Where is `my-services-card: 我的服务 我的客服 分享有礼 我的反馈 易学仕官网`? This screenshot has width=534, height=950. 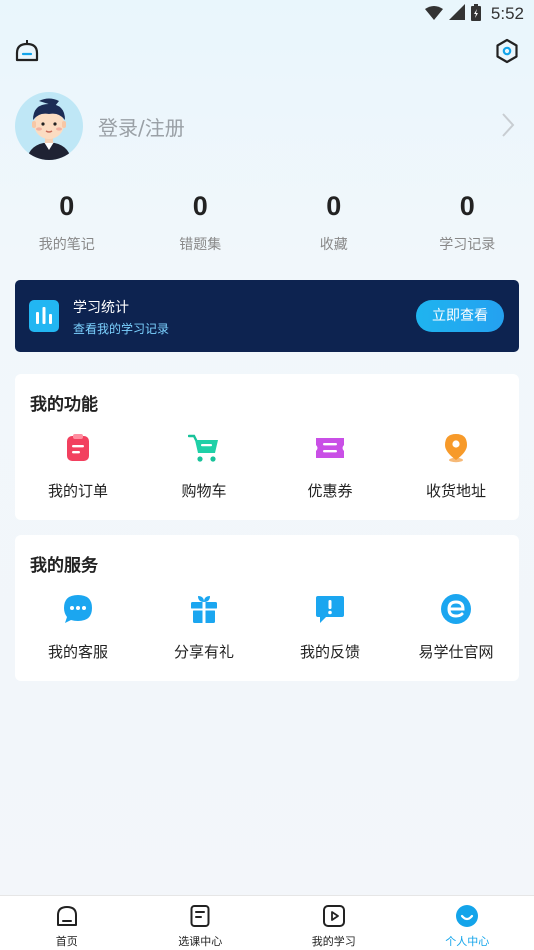
my-services-card: 我的服务 我的客服 分享有礼 我的反馈 易学仕官网 is located at coordinates (267, 608).